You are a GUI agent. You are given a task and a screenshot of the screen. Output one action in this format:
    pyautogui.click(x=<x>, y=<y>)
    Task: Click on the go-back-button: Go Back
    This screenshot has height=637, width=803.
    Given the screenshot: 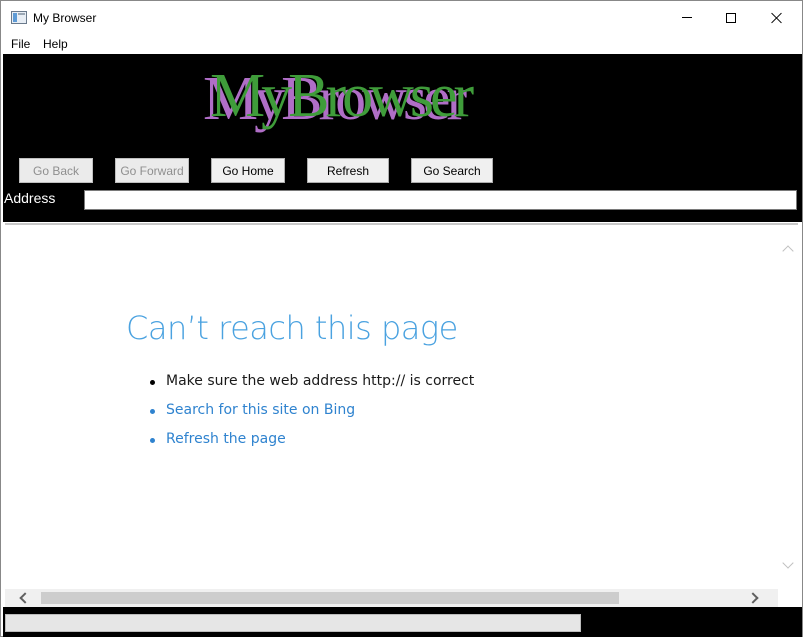 What is the action you would take?
    pyautogui.click(x=56, y=170)
    